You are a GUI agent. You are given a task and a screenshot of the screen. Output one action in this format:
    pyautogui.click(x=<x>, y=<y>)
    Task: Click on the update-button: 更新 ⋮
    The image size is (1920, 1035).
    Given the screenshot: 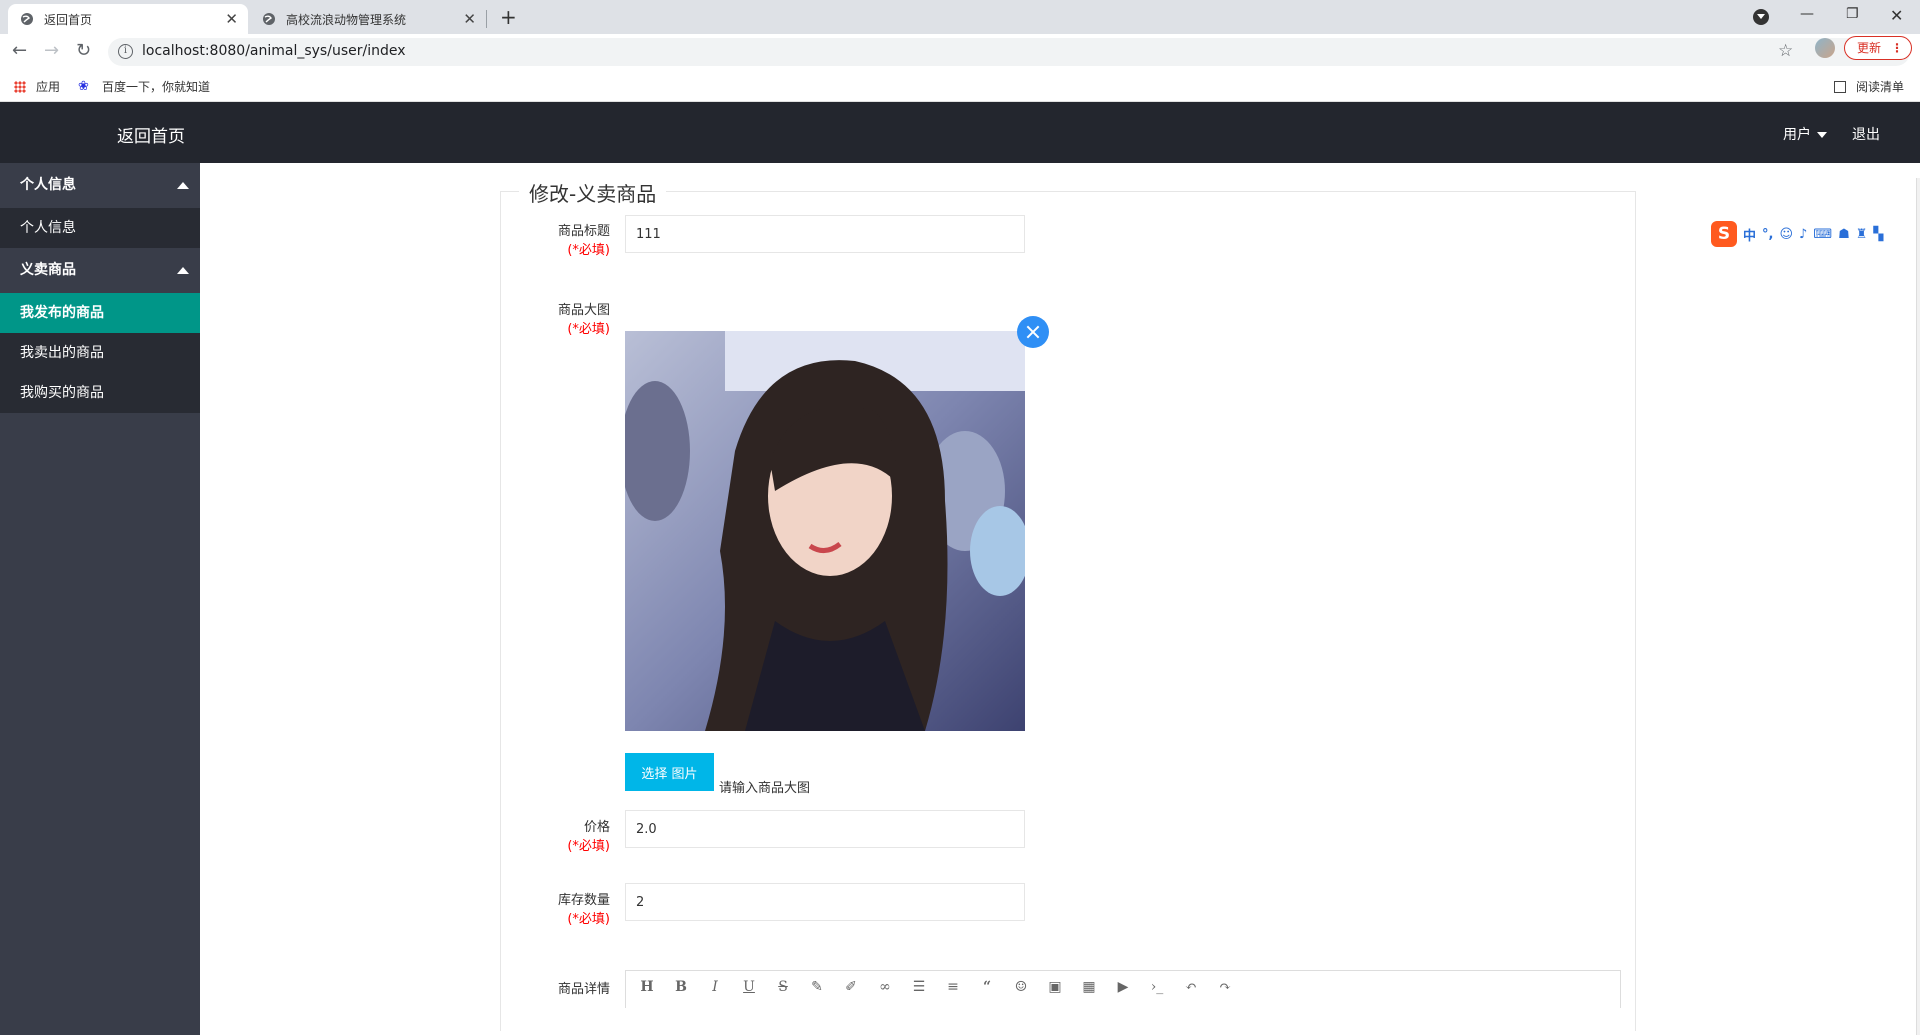 What is the action you would take?
    pyautogui.click(x=1878, y=48)
    